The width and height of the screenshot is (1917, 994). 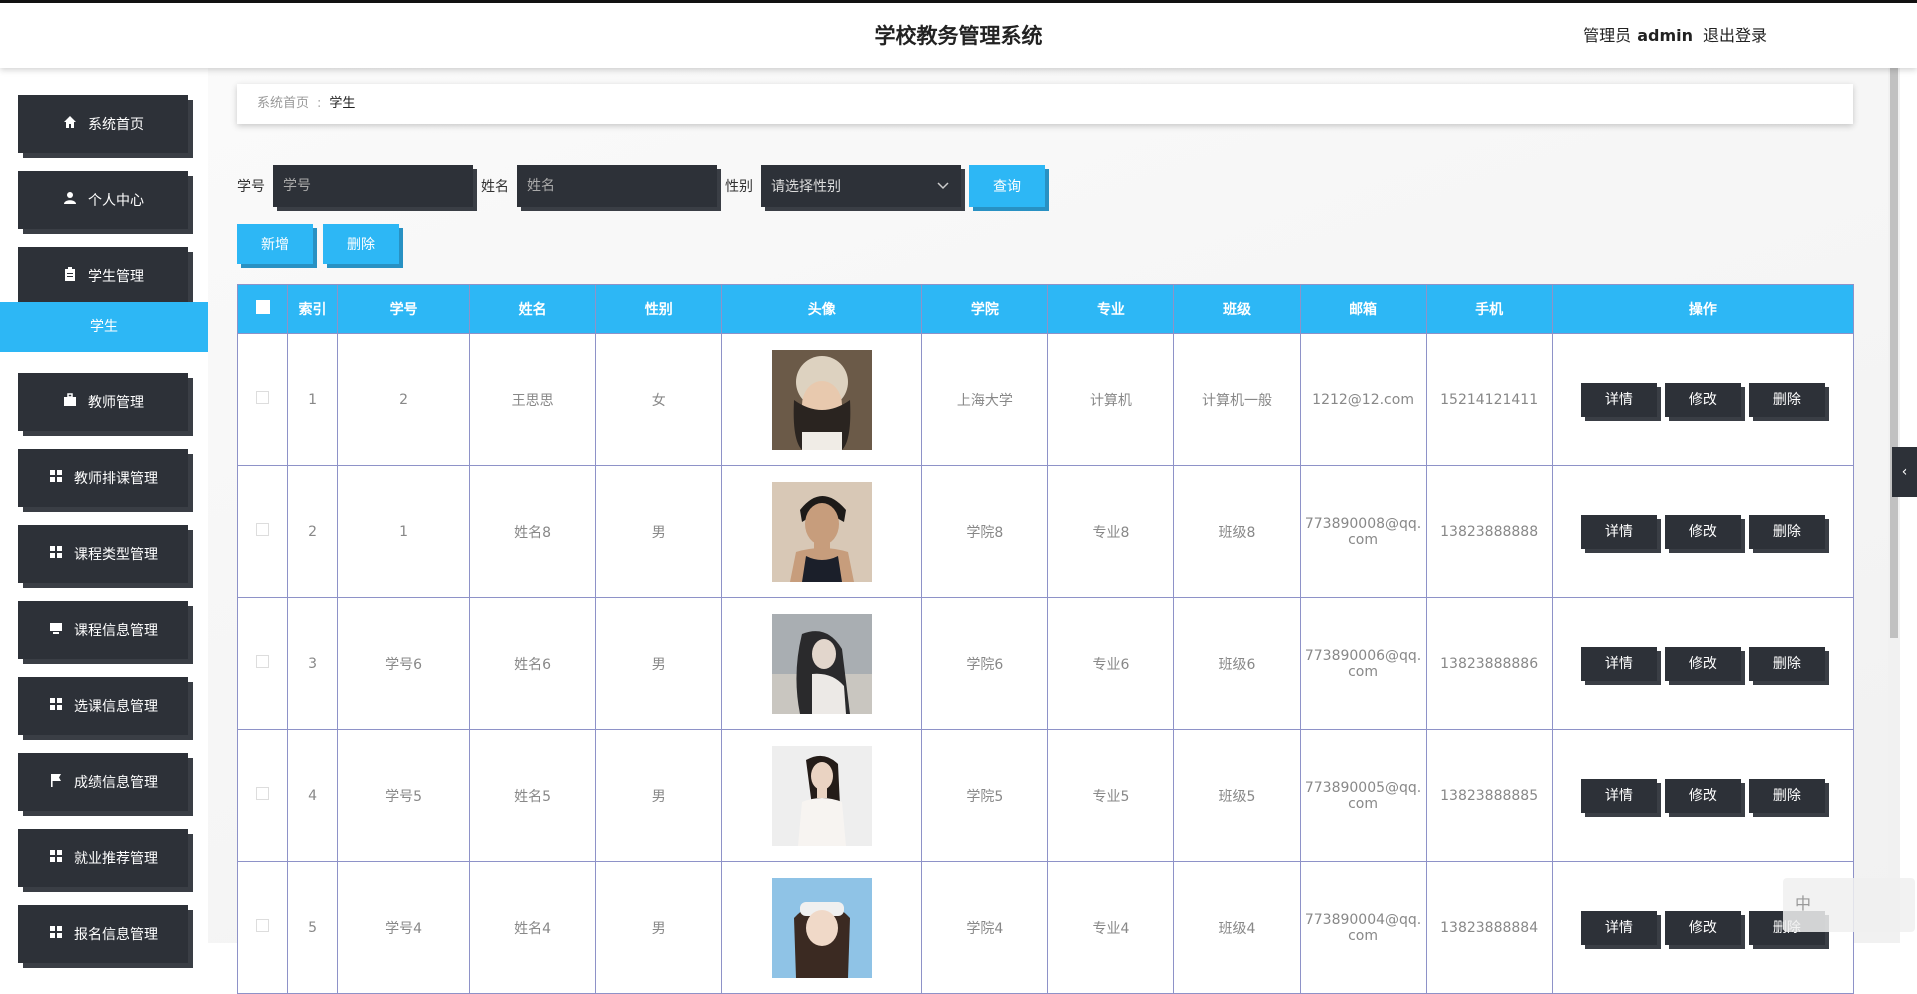 I want to click on cell-email: 773890008@qq.com, so click(x=1363, y=531).